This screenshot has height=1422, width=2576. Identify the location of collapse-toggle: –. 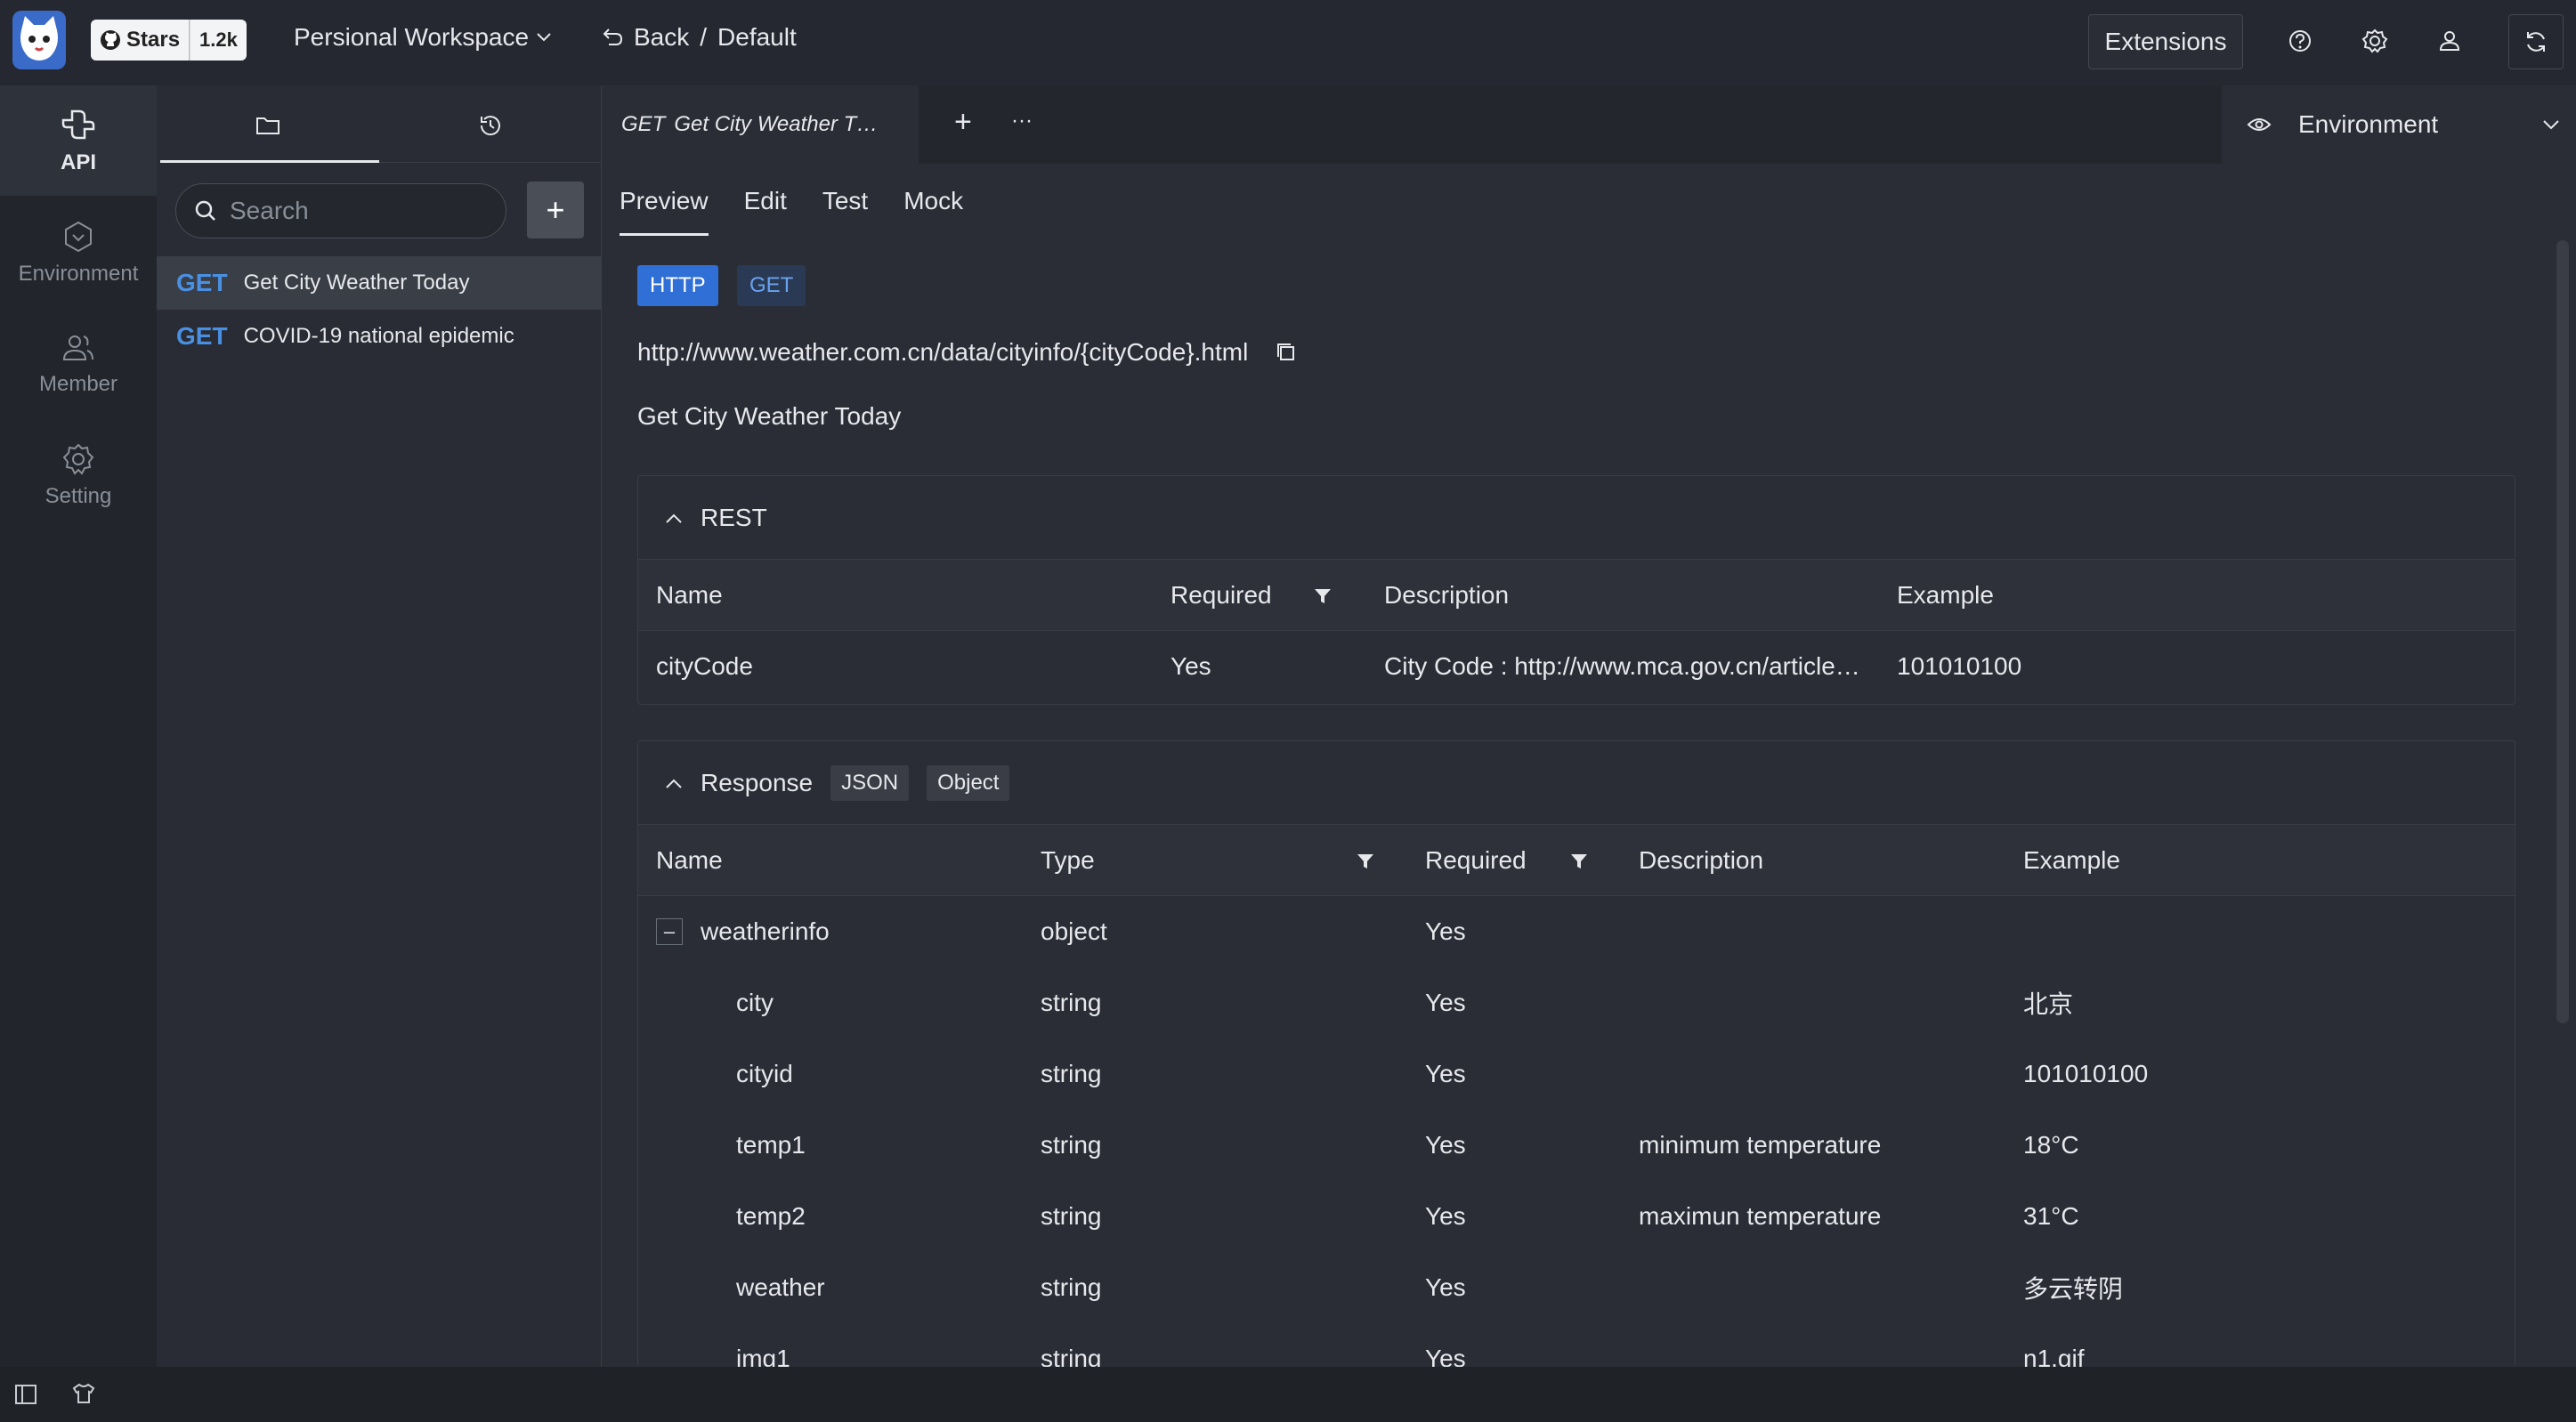
(670, 931).